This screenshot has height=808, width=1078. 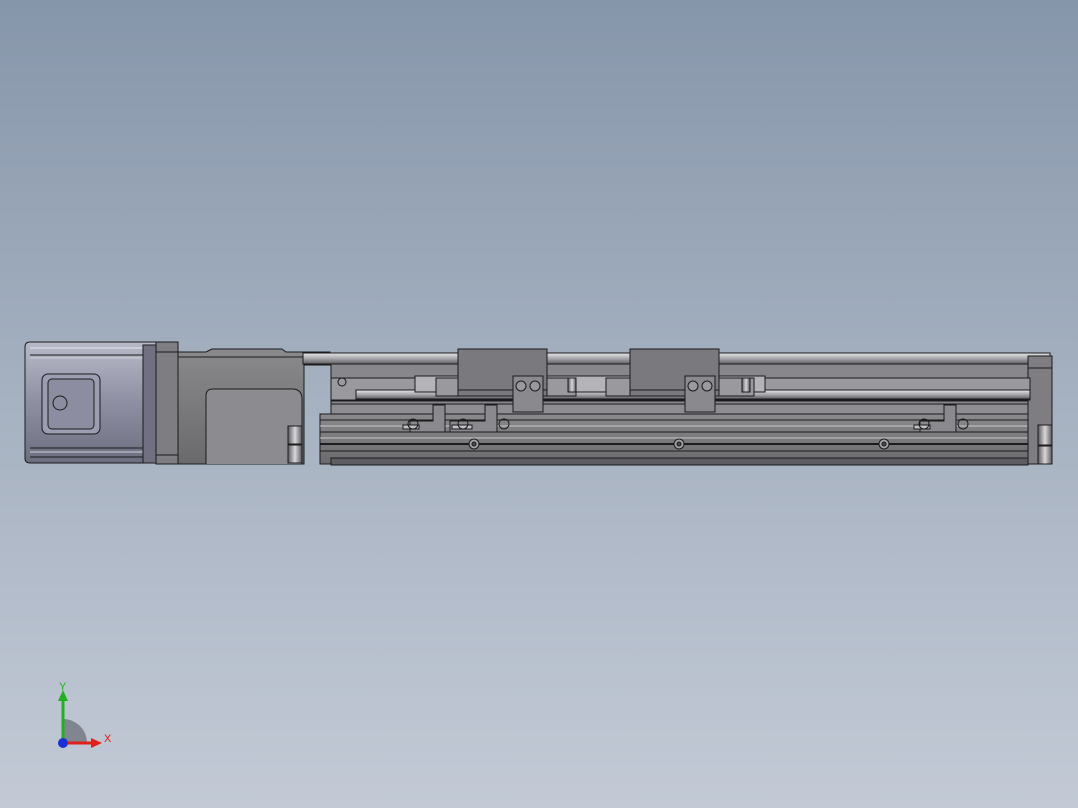 I want to click on rail-end-caps, so click(x=295, y=444).